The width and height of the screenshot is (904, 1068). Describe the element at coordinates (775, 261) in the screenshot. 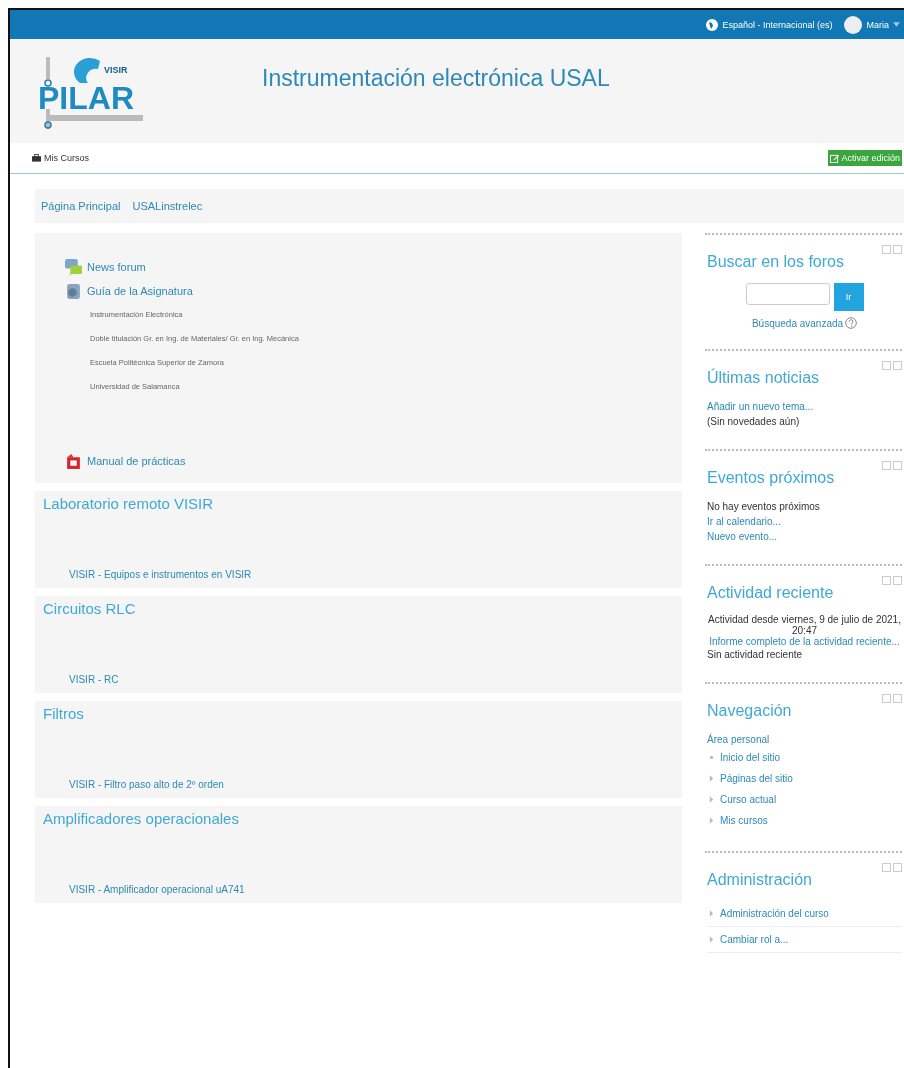

I see `block-title: Buscar en los foros` at that location.